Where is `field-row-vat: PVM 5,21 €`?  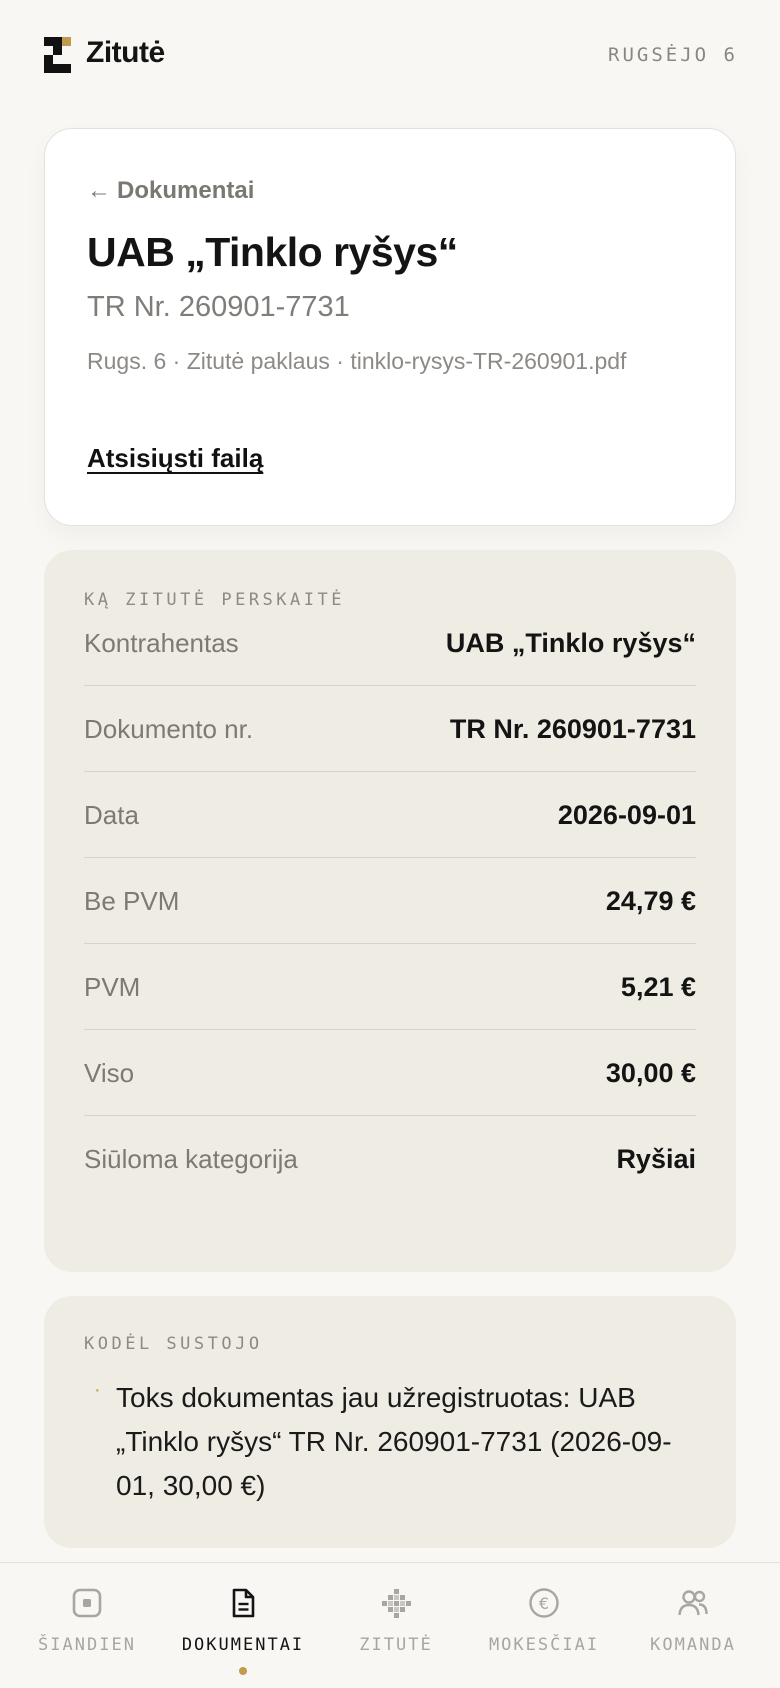 field-row-vat: PVM 5,21 € is located at coordinates (390, 987).